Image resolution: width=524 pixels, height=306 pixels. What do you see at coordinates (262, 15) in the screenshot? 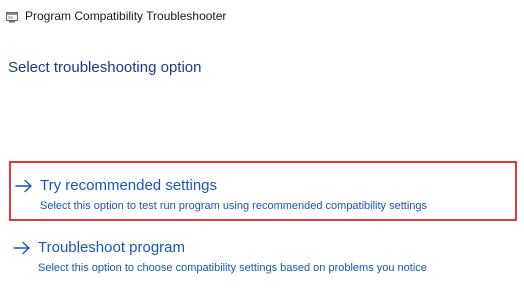
I see `title-bar: Program Compatibility Troubleshooter` at bounding box center [262, 15].